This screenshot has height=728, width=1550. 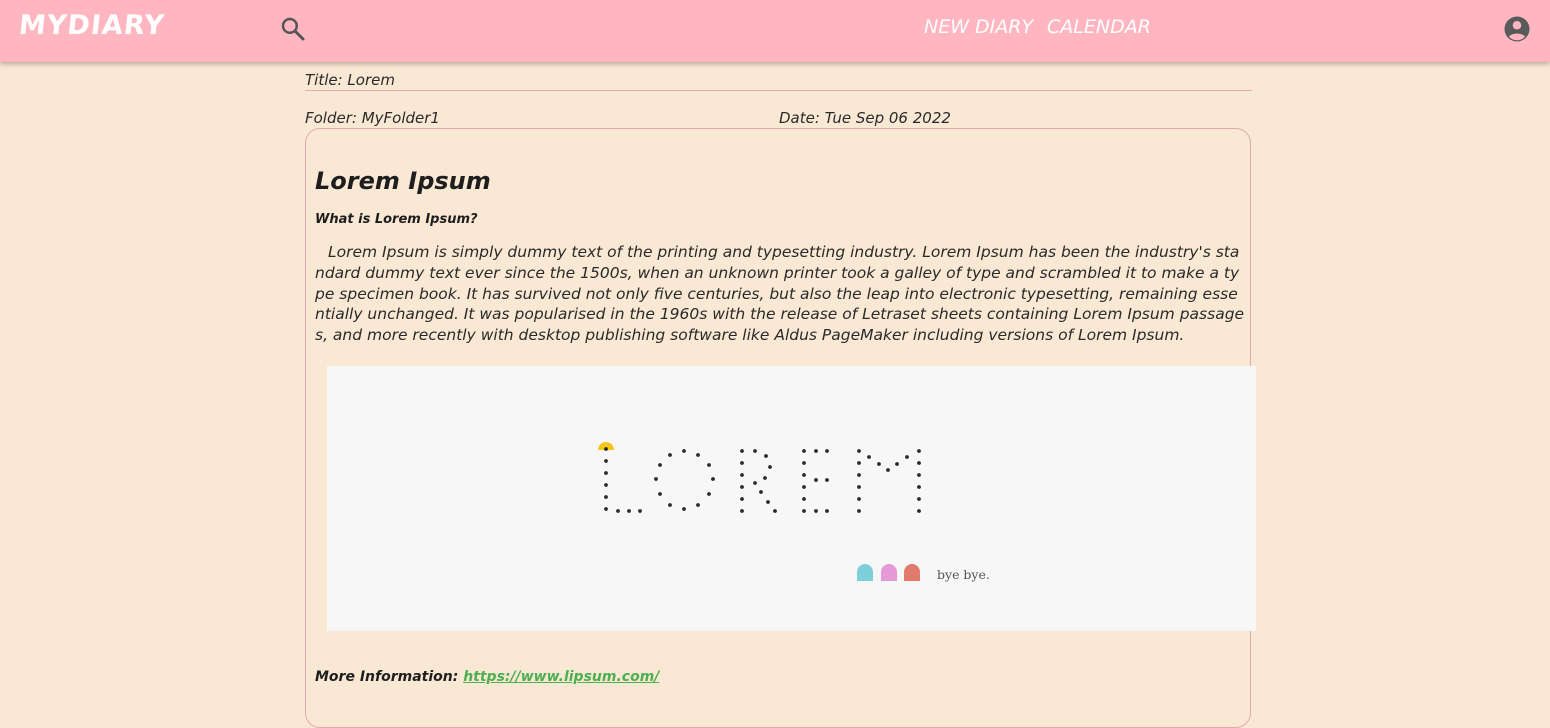 What do you see at coordinates (759, 511) in the screenshot?
I see `lorem-dotted-illustration` at bounding box center [759, 511].